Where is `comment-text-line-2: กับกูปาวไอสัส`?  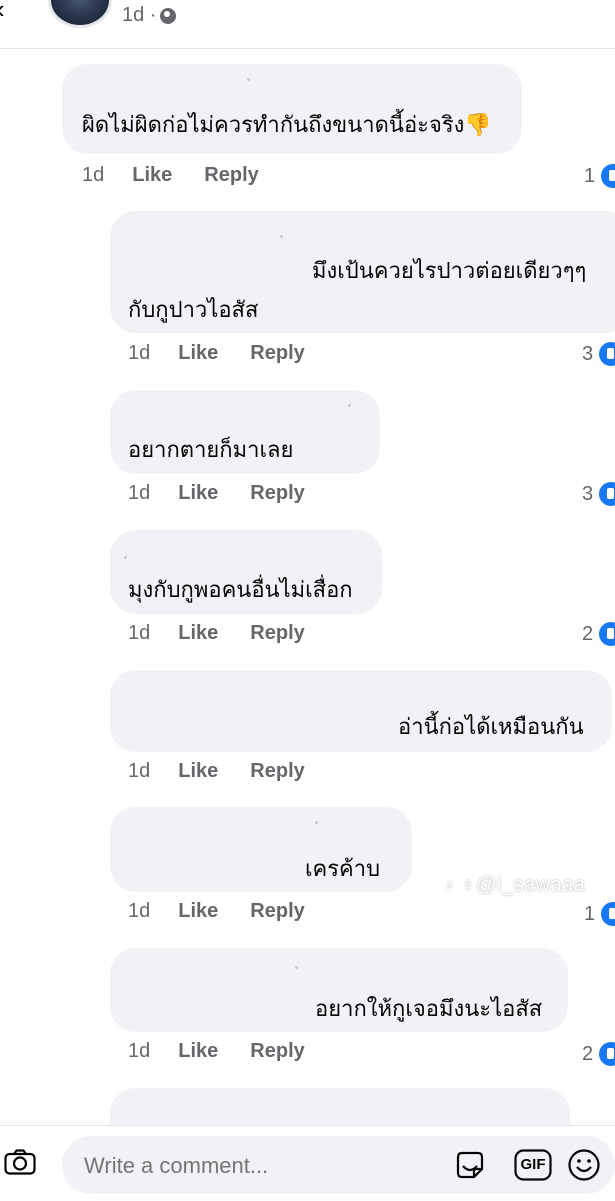 comment-text-line-2: กับกูปาวไอสัส is located at coordinates (193, 310).